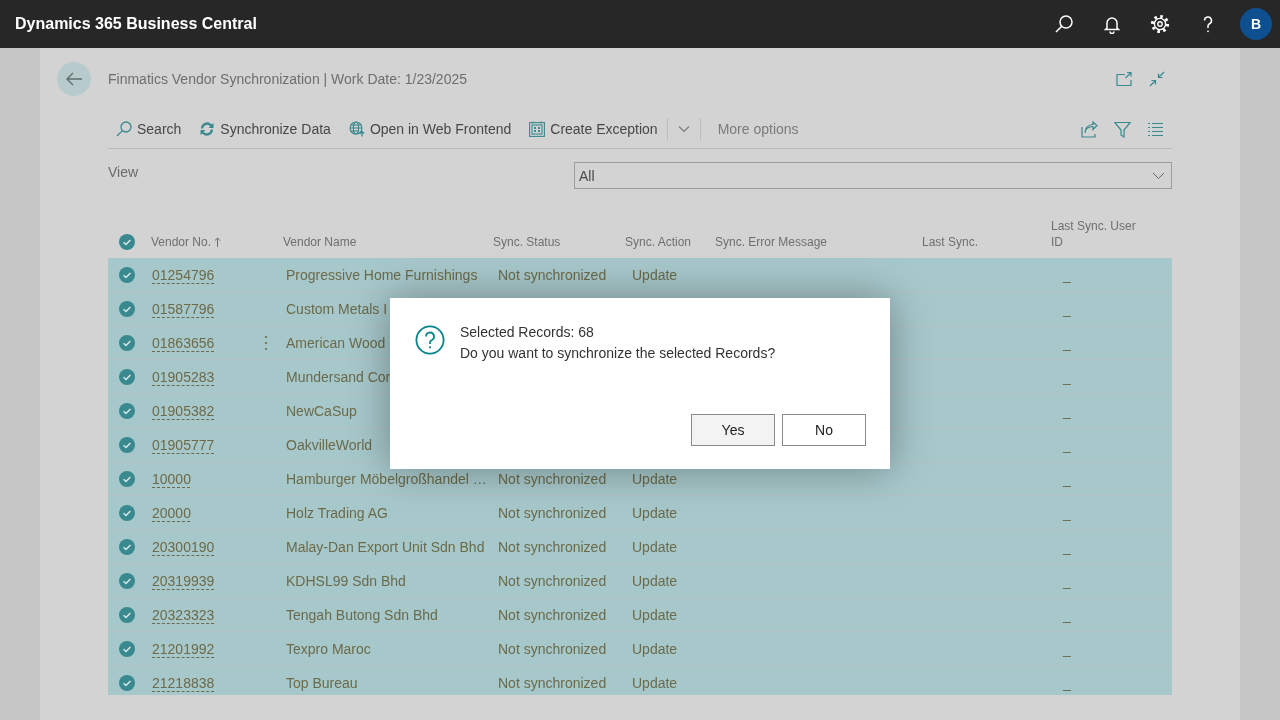  Describe the element at coordinates (382, 274) in the screenshot. I see `table-cell: Progressive Home Furnishings` at that location.